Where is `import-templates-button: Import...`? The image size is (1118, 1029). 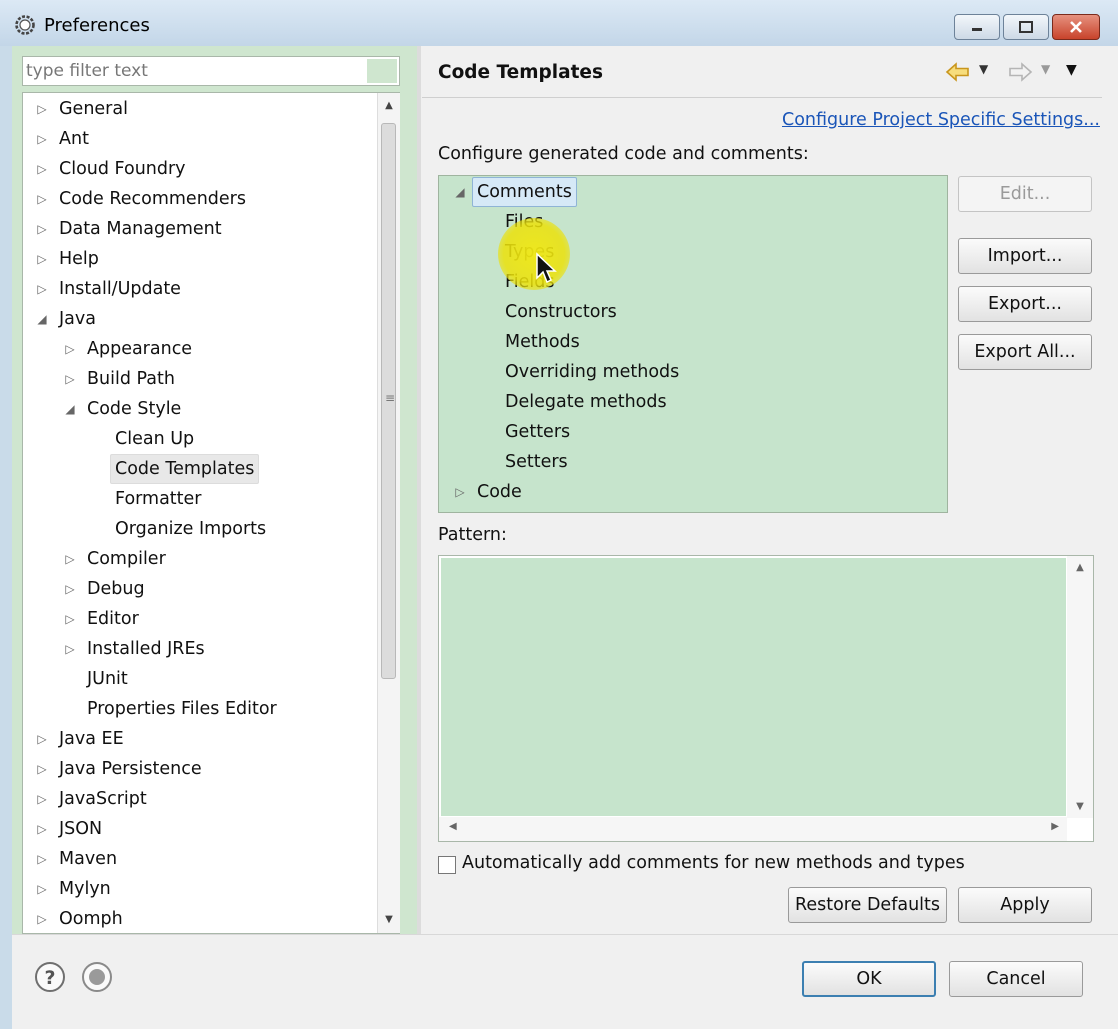 import-templates-button: Import... is located at coordinates (1025, 256).